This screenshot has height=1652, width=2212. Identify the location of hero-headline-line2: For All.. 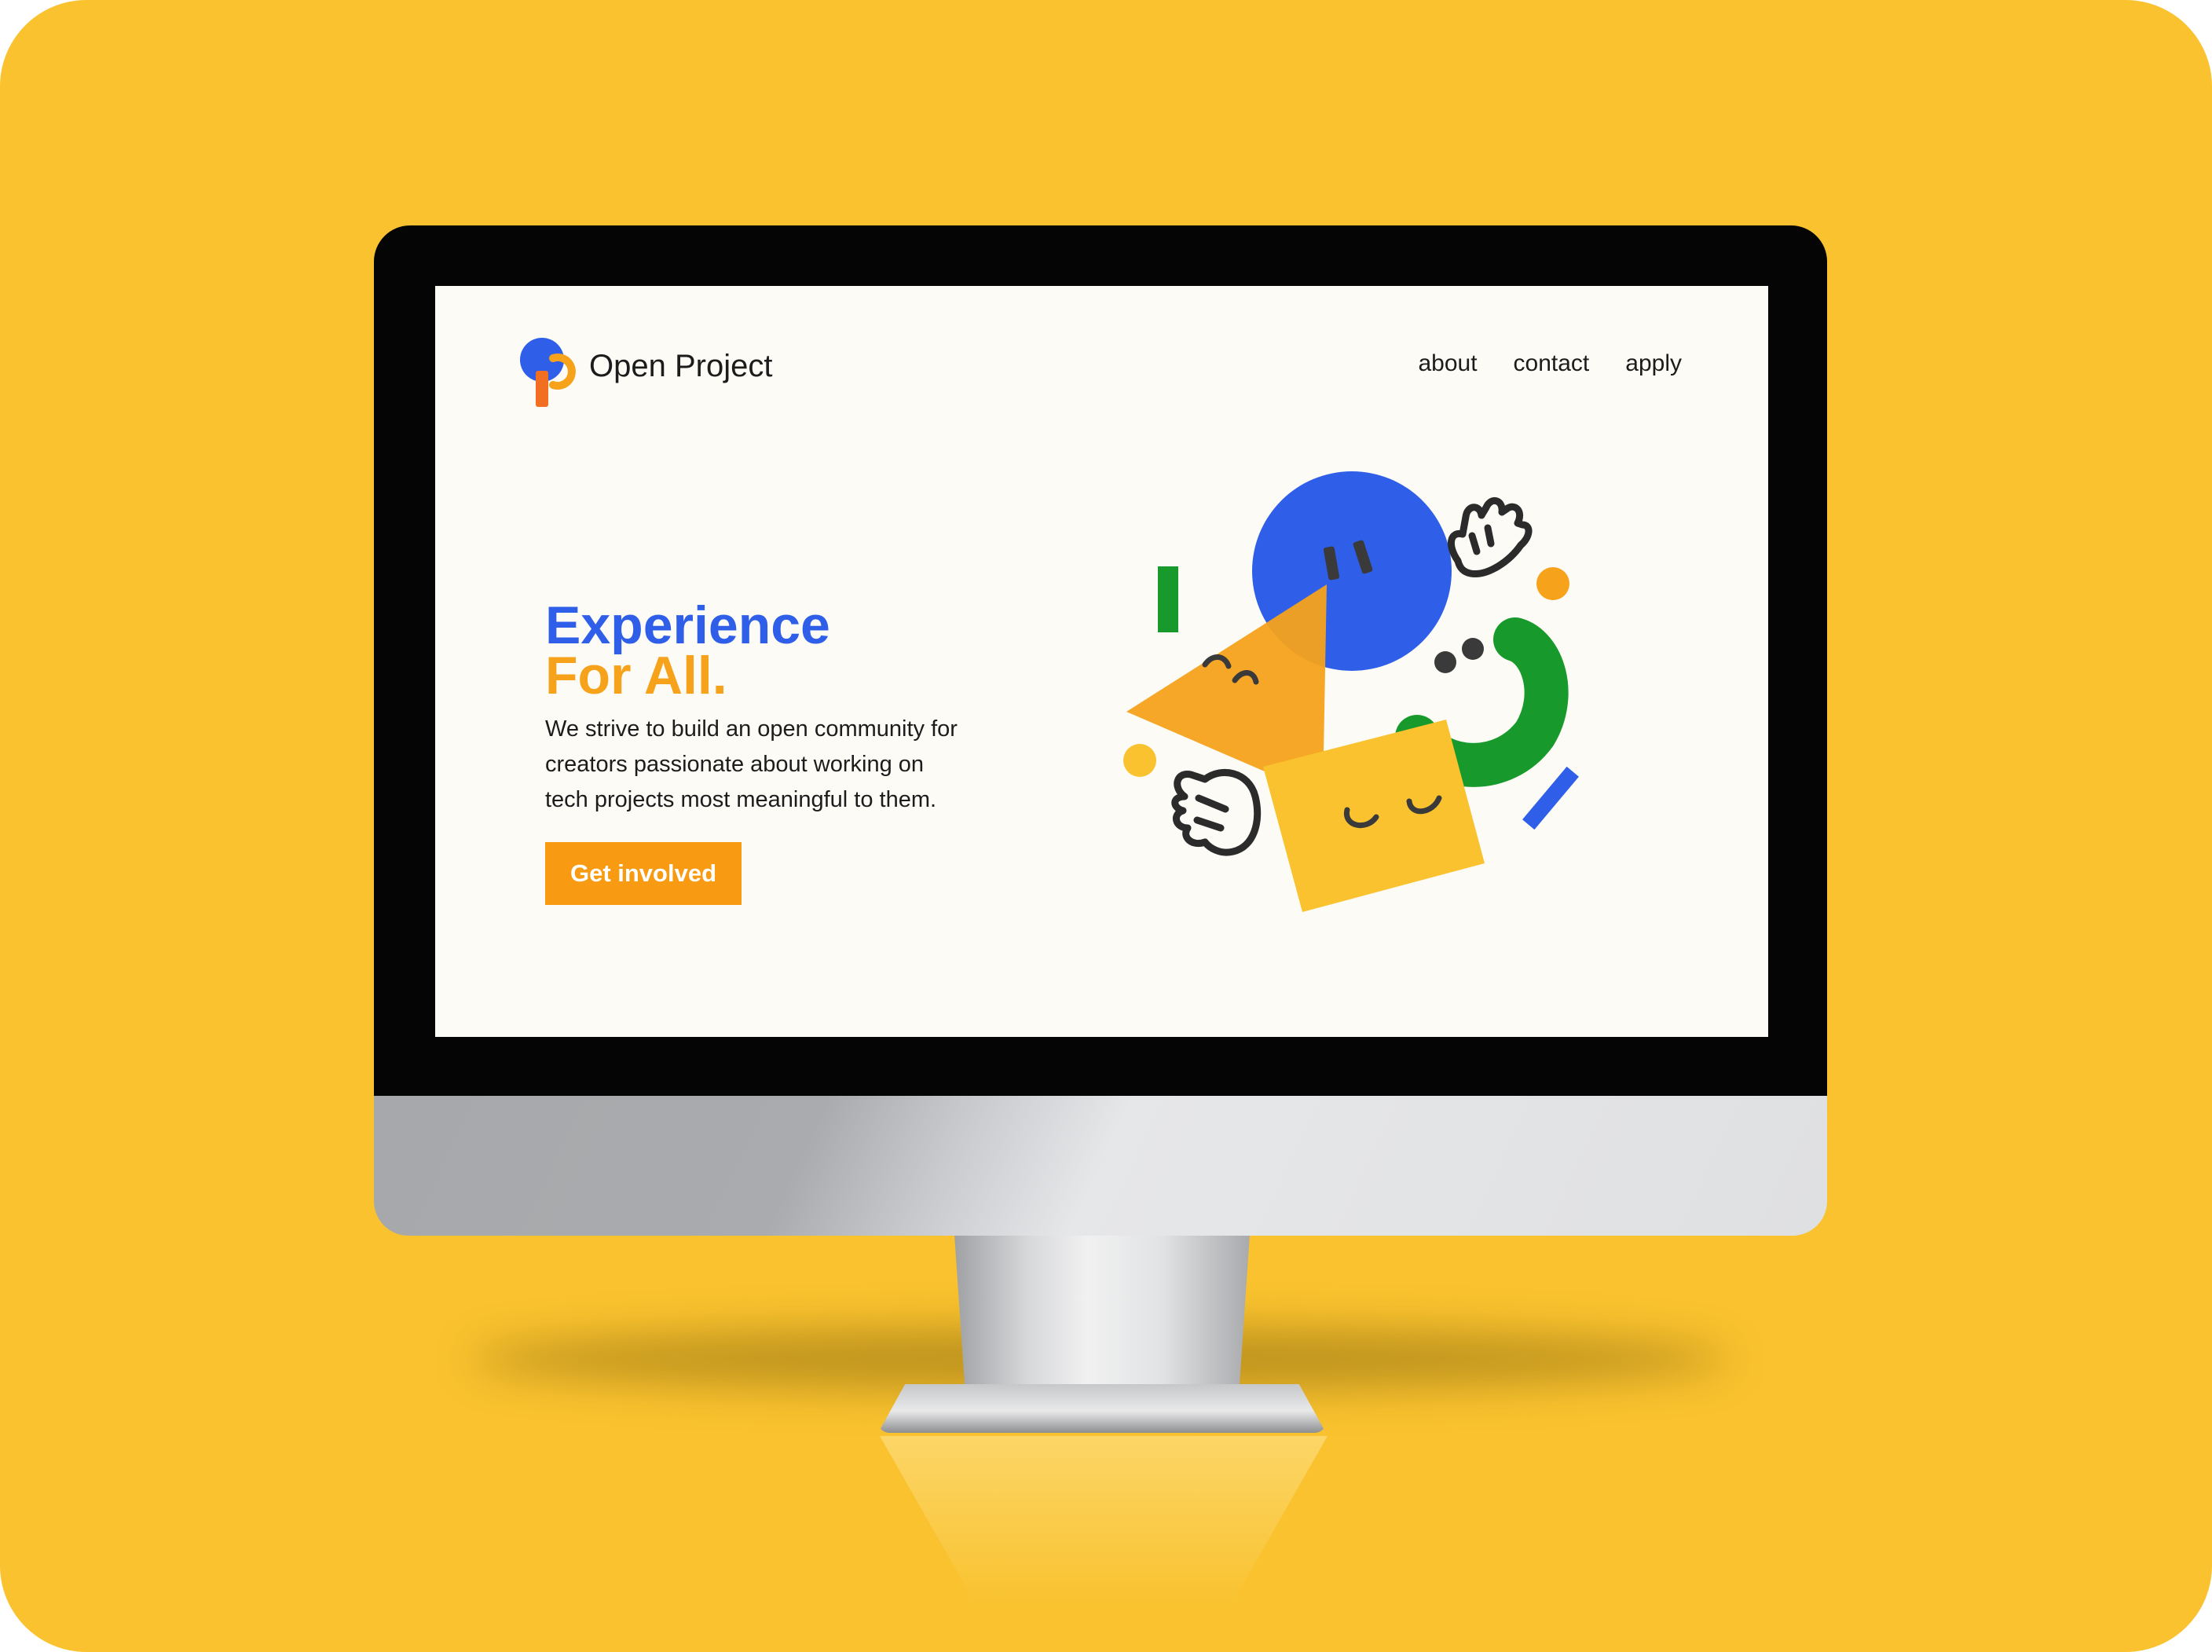
(636, 675).